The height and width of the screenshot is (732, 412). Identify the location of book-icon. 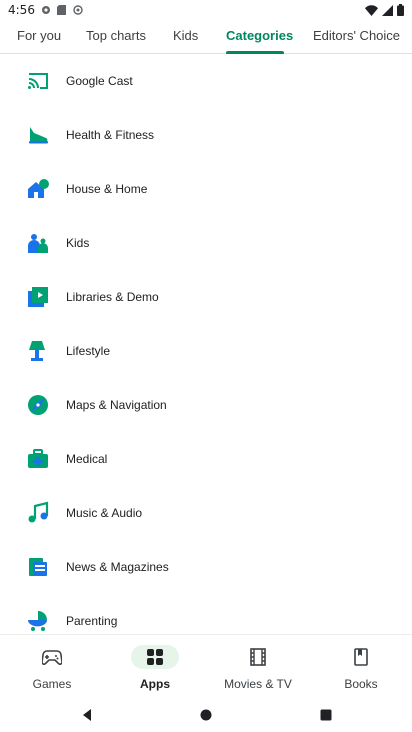
(361, 657).